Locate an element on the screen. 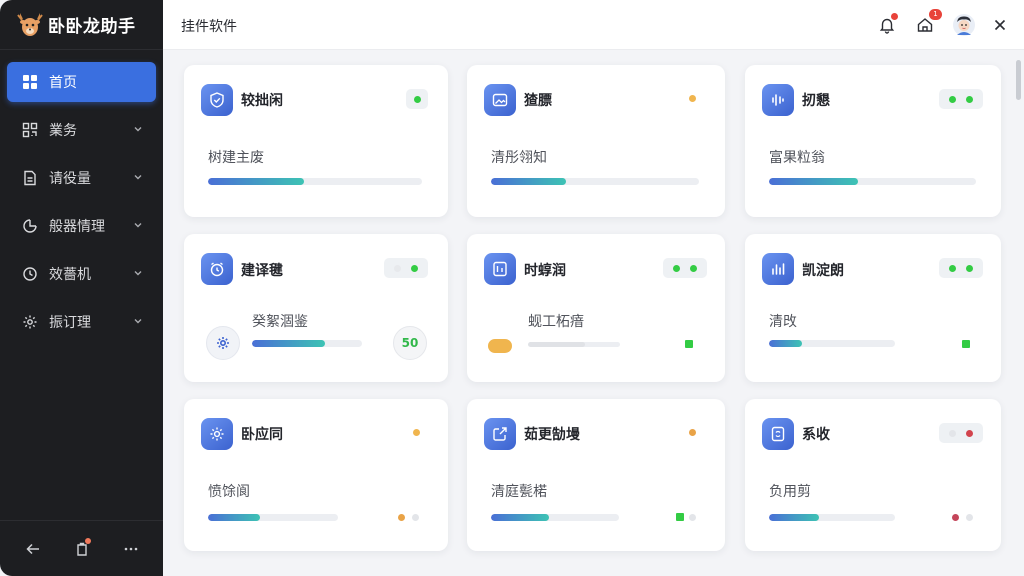 The image size is (1024, 576). avatar-icon is located at coordinates (964, 25).